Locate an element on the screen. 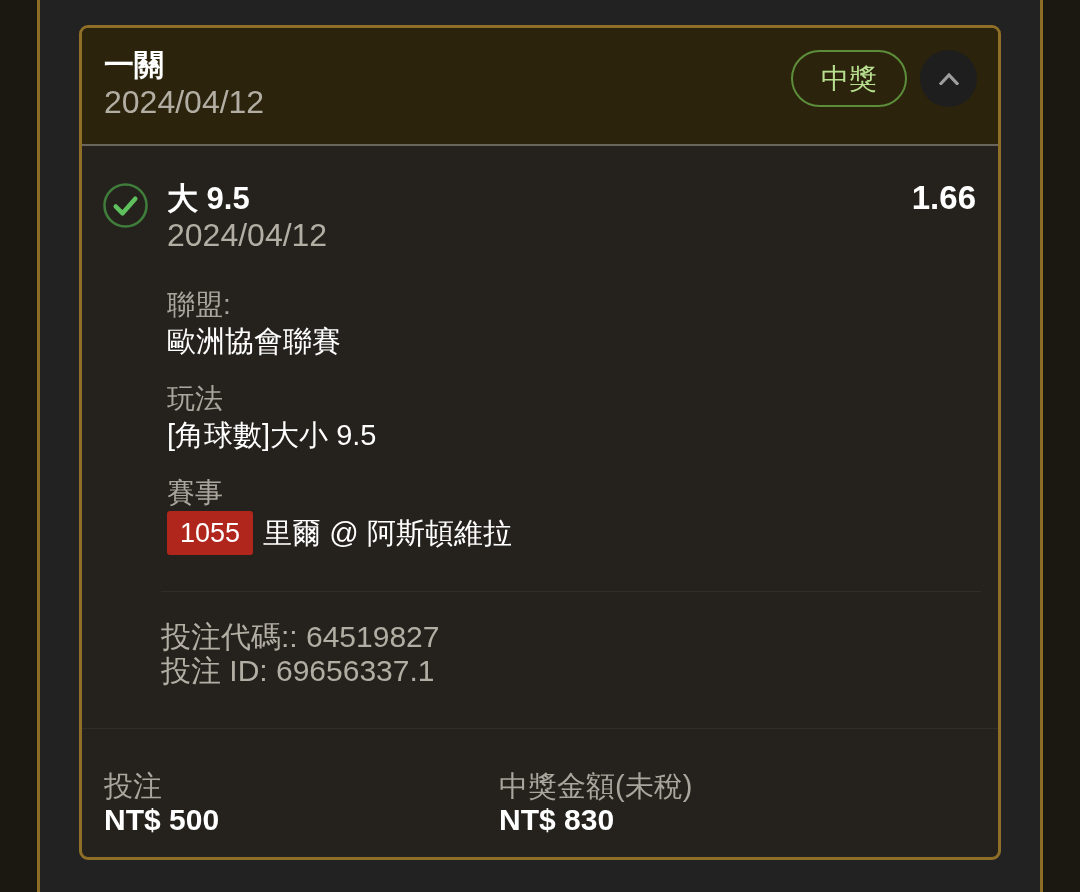  detail-label: 賽事 is located at coordinates (195, 493).